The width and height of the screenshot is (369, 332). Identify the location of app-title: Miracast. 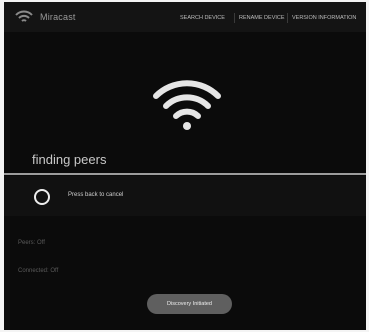
(58, 17).